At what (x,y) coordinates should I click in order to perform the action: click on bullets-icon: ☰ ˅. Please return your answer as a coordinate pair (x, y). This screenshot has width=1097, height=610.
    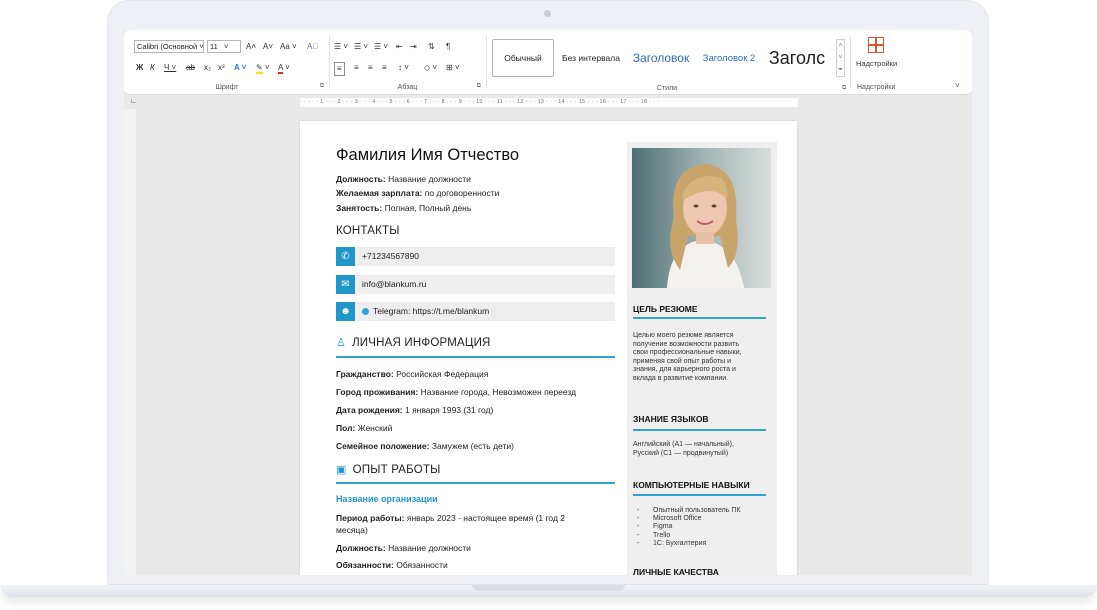
    Looking at the image, I should click on (341, 47).